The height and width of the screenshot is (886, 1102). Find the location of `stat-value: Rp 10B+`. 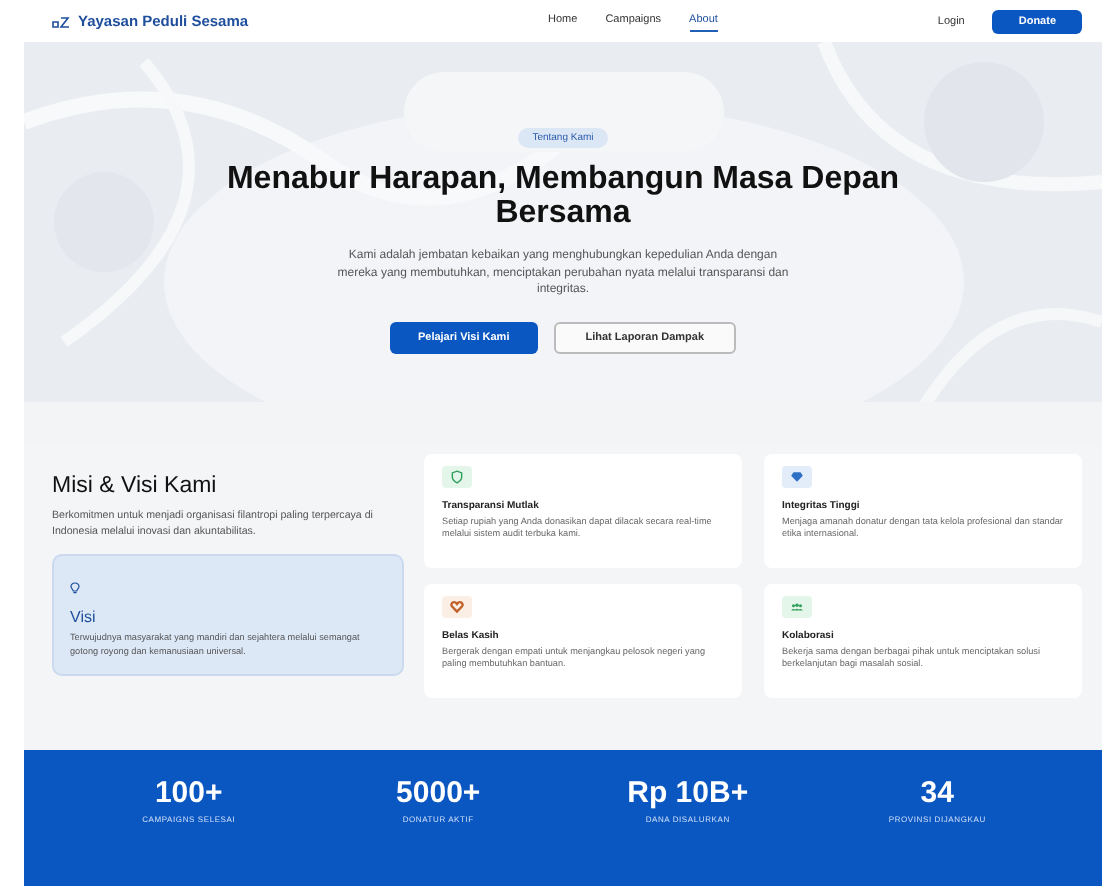

stat-value: Rp 10B+ is located at coordinates (688, 793).